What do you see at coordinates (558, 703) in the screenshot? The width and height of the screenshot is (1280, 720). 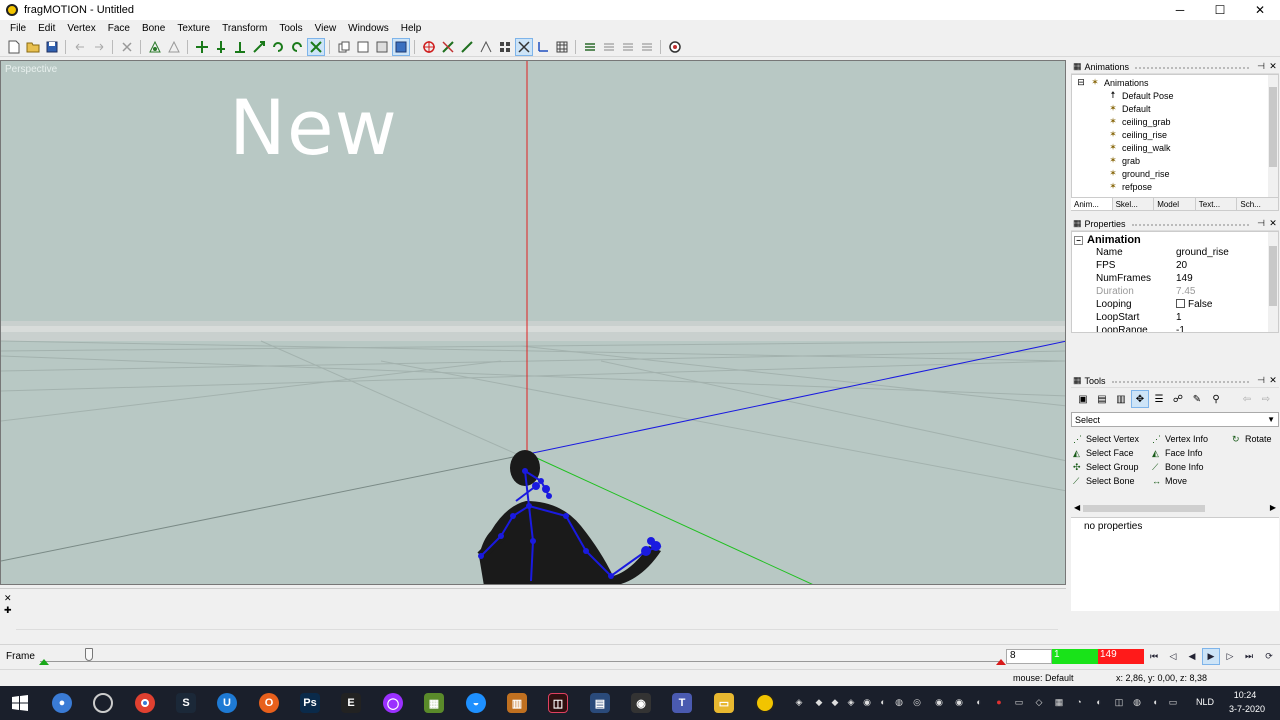 I see `app-icon-red: ◫` at bounding box center [558, 703].